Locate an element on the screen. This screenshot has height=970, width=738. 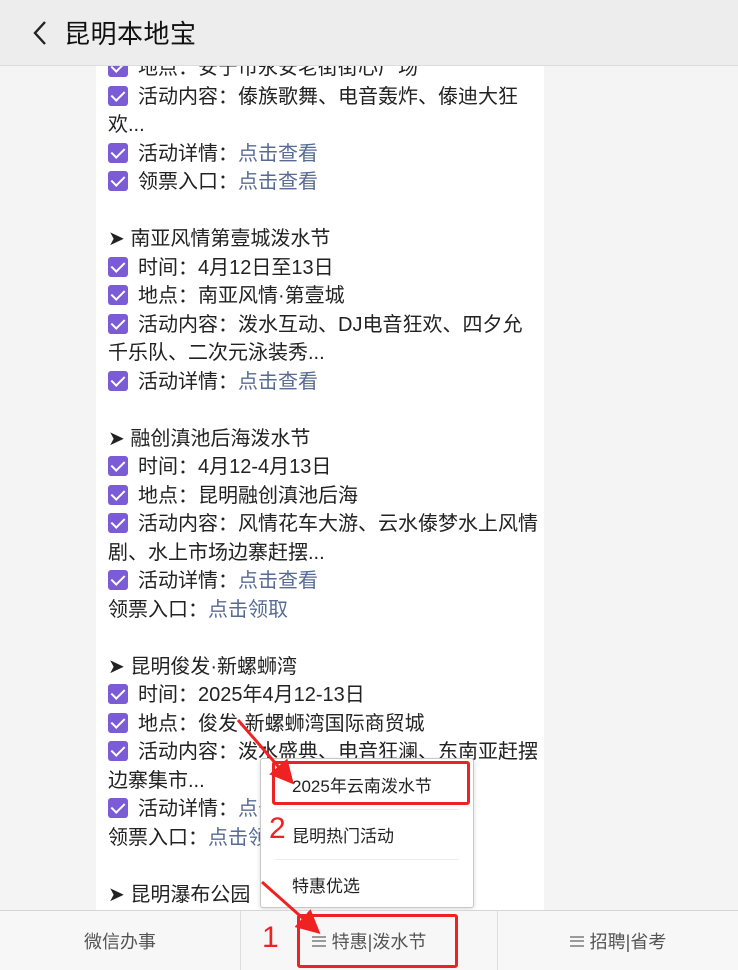
list-item: 地点：安宁市永安老街街心广场 is located at coordinates (323, 74).